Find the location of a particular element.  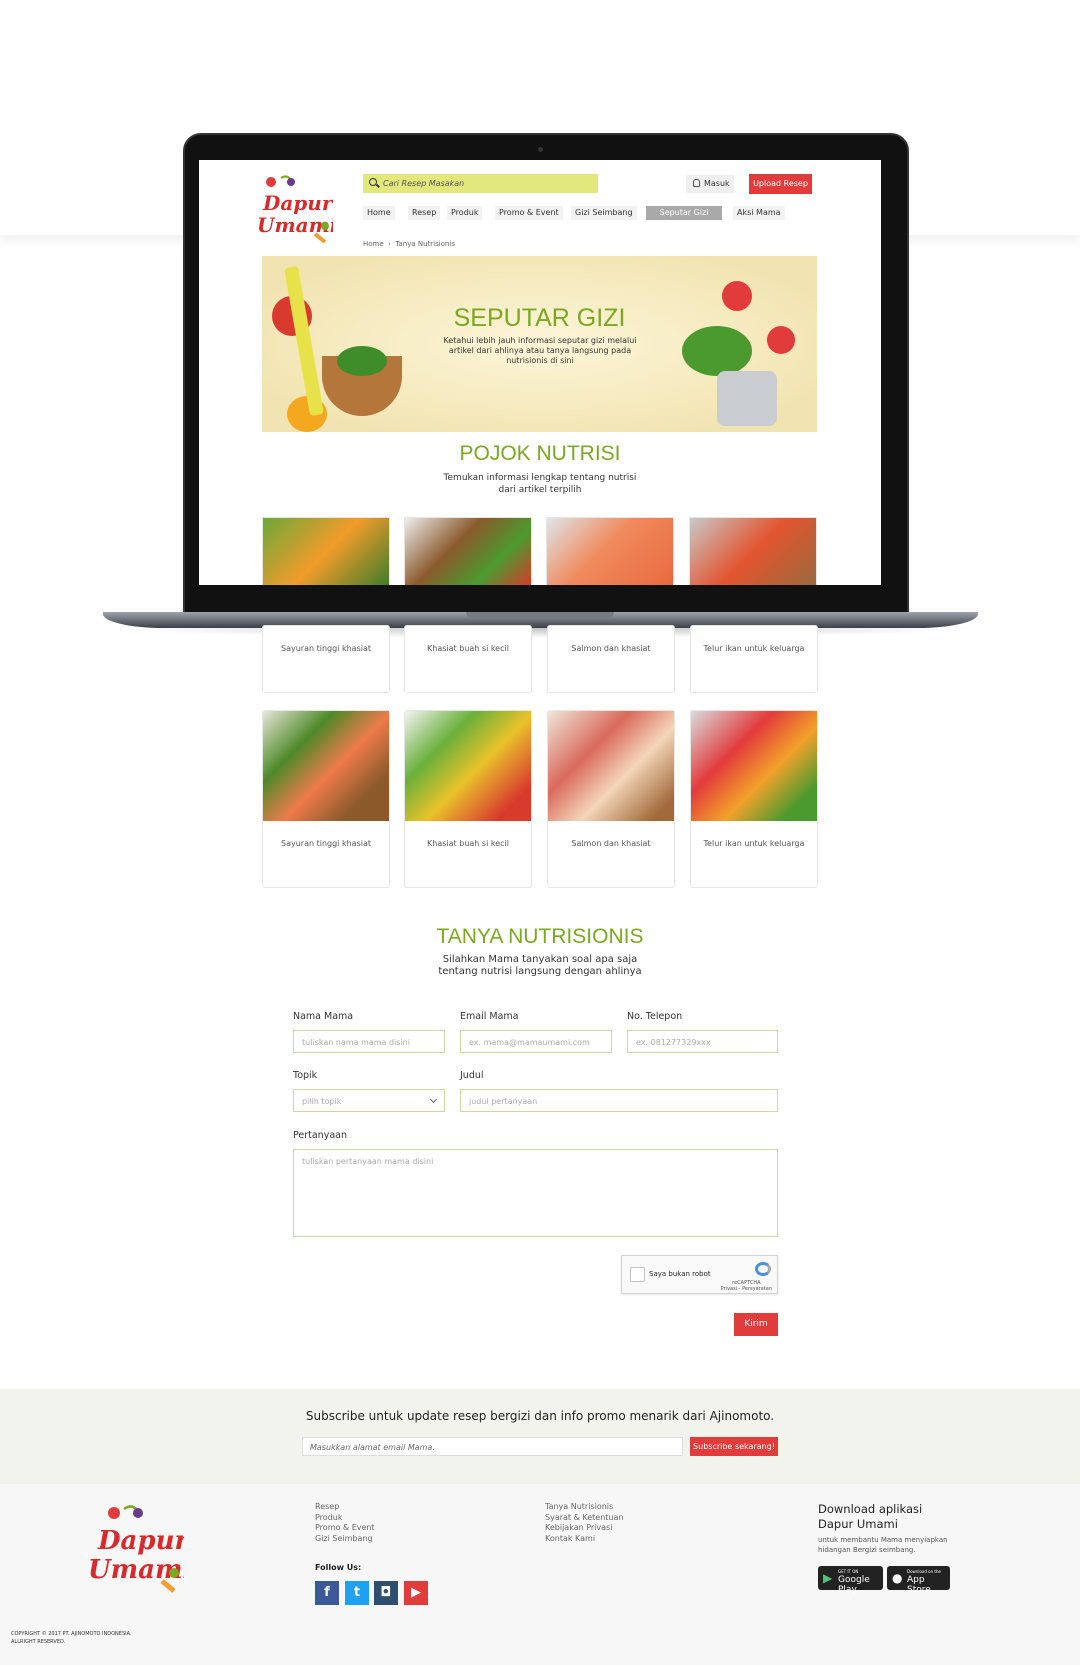

tanya-sub-line1: Silahkan Mama tanyakan soal apa saja is located at coordinates (540, 959).